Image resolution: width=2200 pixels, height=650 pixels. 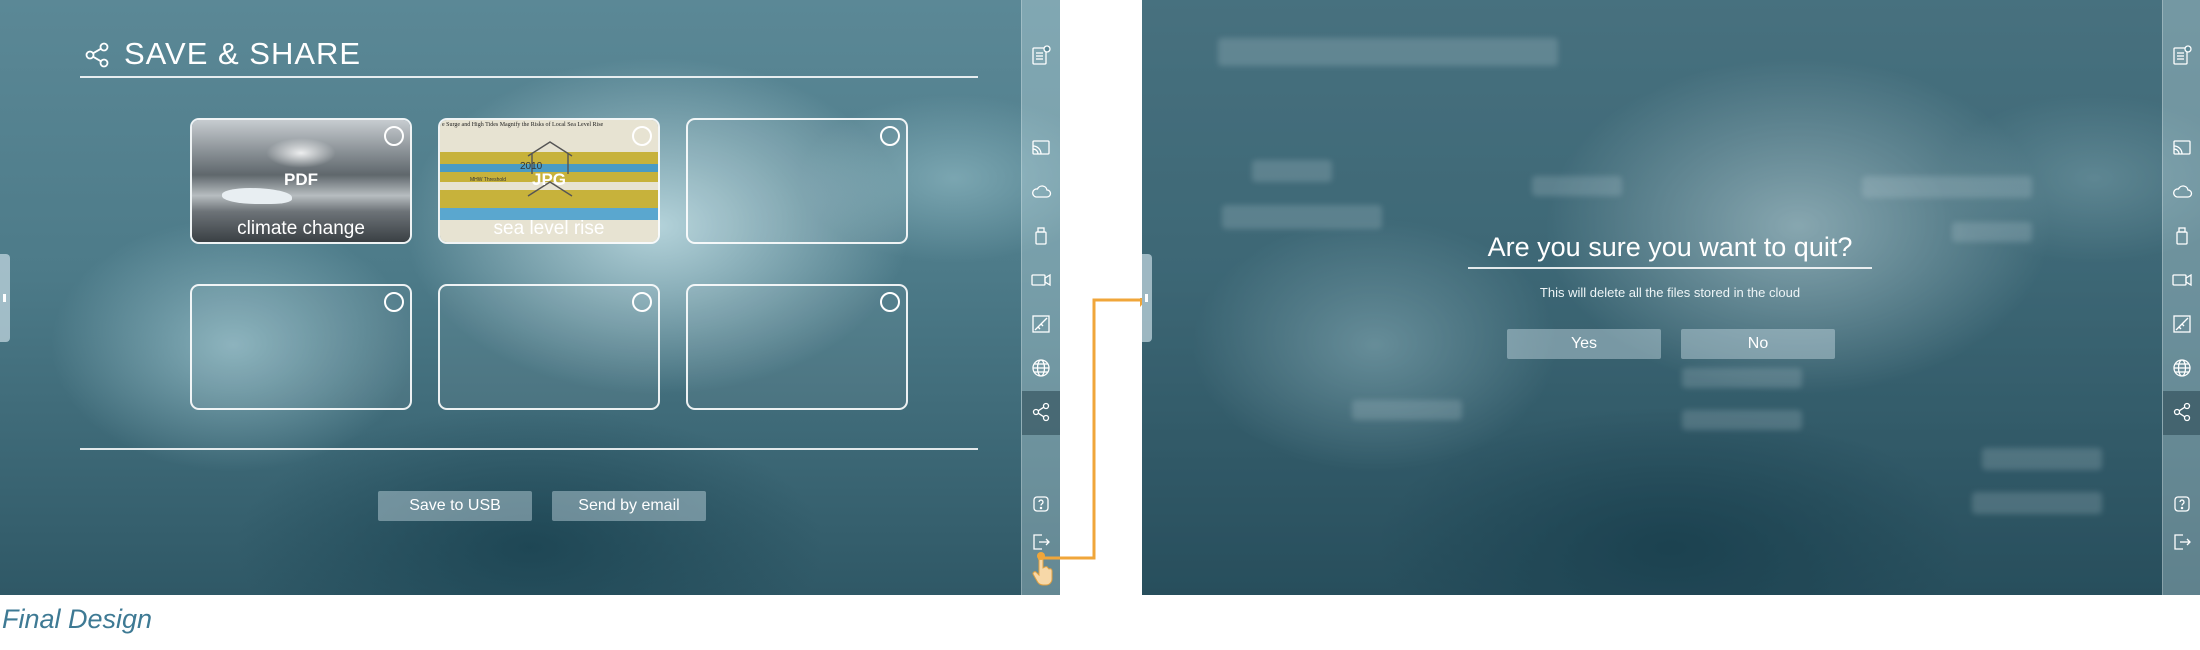 What do you see at coordinates (529, 57) in the screenshot?
I see `title-bar: SAVE & SHARE` at bounding box center [529, 57].